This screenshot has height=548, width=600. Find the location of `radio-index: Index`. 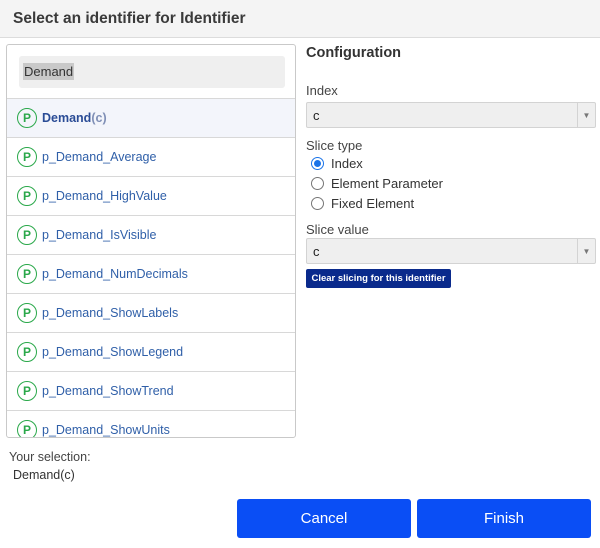

radio-index: Index is located at coordinates (337, 163).